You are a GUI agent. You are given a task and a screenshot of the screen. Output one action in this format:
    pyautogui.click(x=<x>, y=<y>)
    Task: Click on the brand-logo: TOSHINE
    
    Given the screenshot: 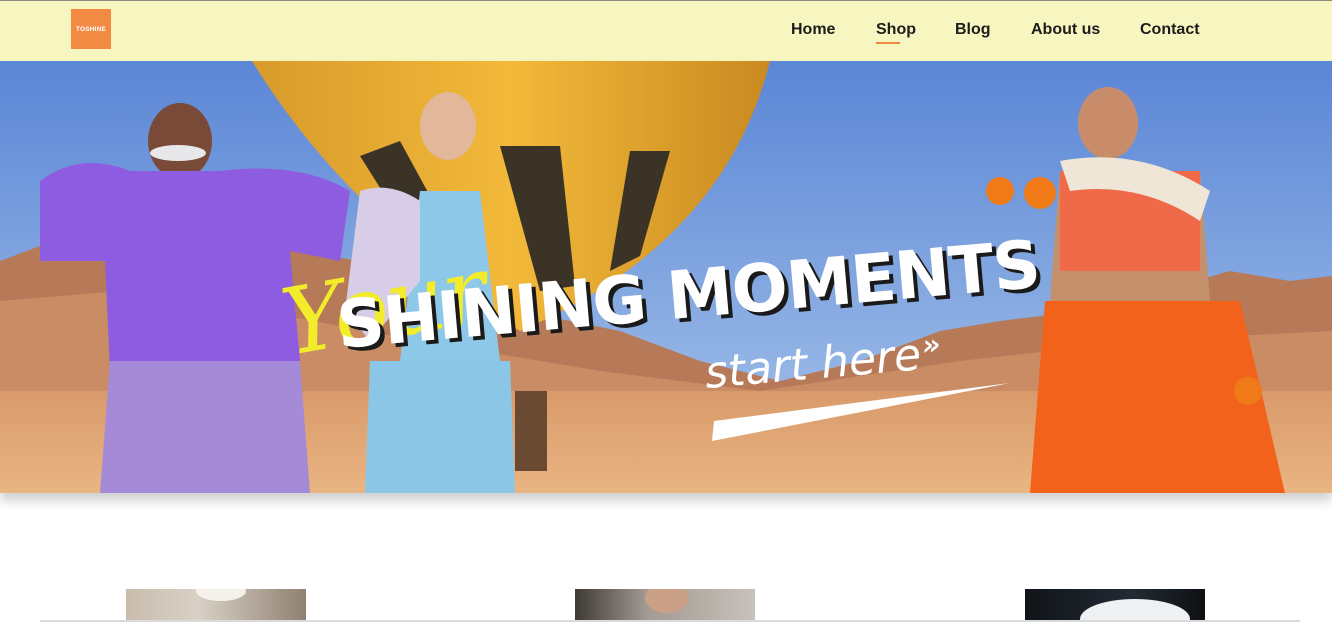 What is the action you would take?
    pyautogui.click(x=91, y=29)
    